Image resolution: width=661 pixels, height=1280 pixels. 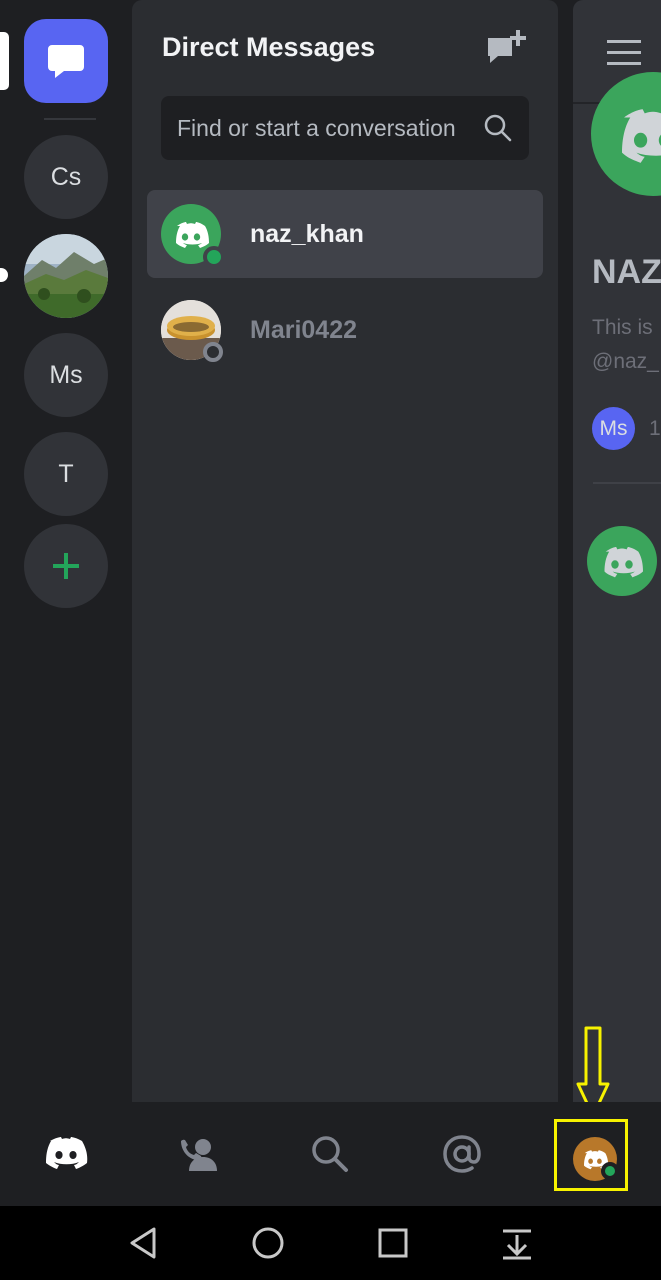 I want to click on mutual-server-avatar: Ms, so click(x=613, y=428).